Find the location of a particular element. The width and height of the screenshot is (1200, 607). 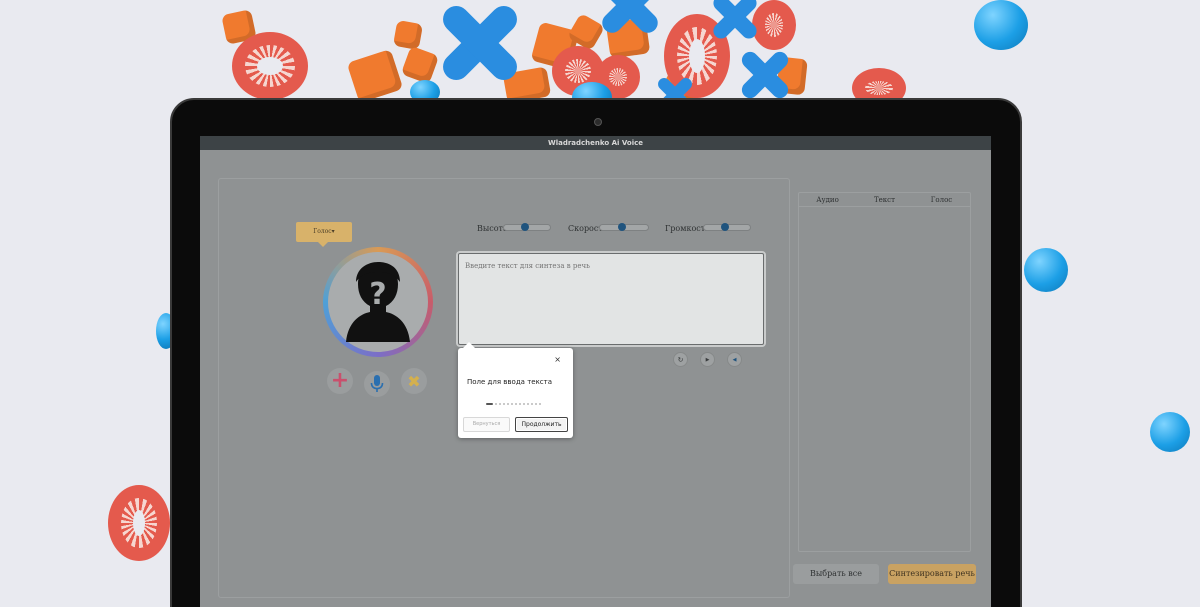

volume-slider is located at coordinates (727, 227).